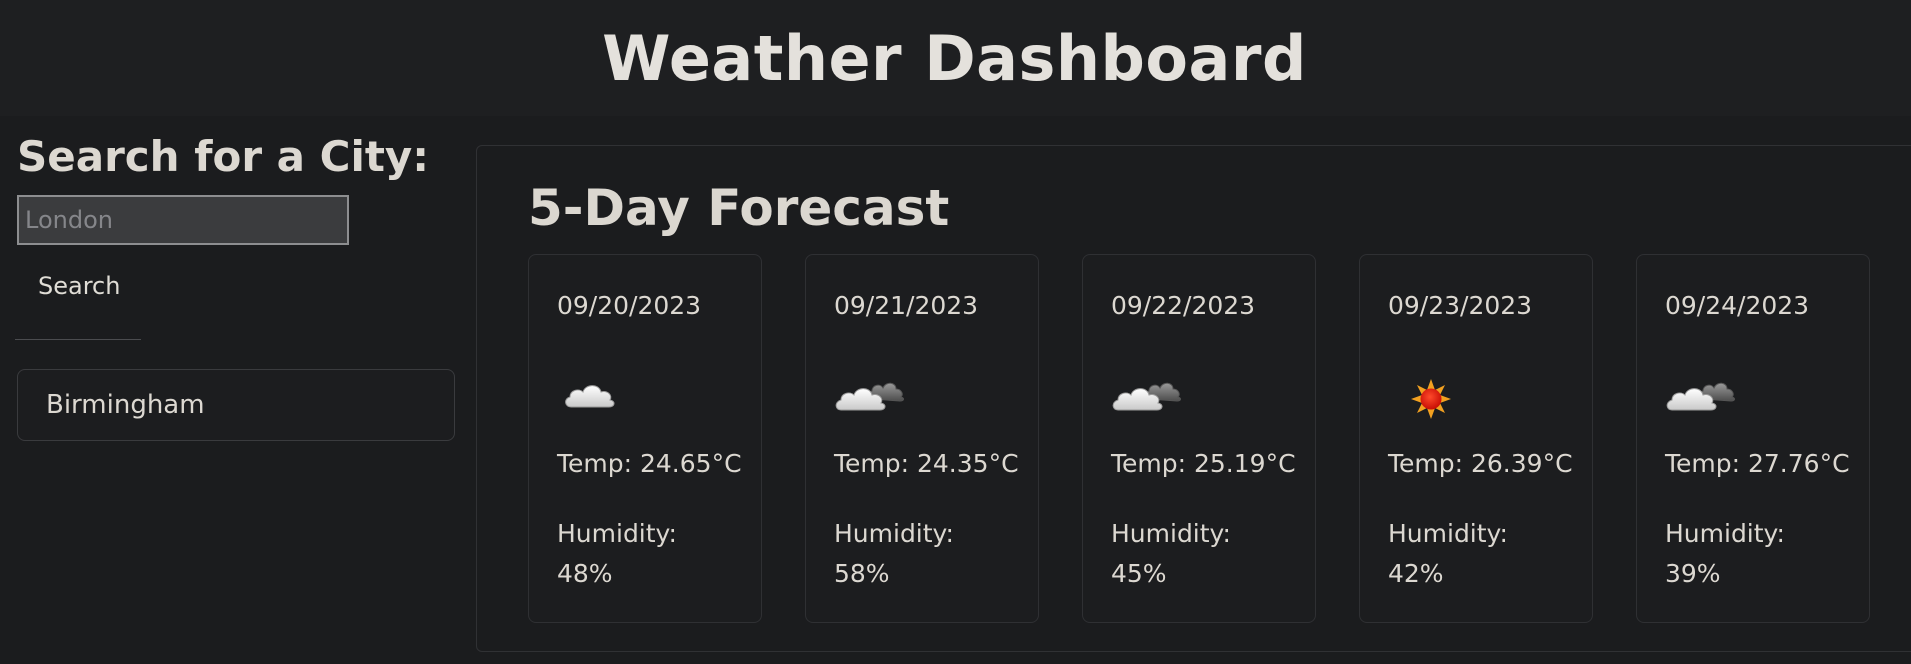 The image size is (1911, 664). Describe the element at coordinates (1693, 573) in the screenshot. I see `humidity-value: 39%` at that location.